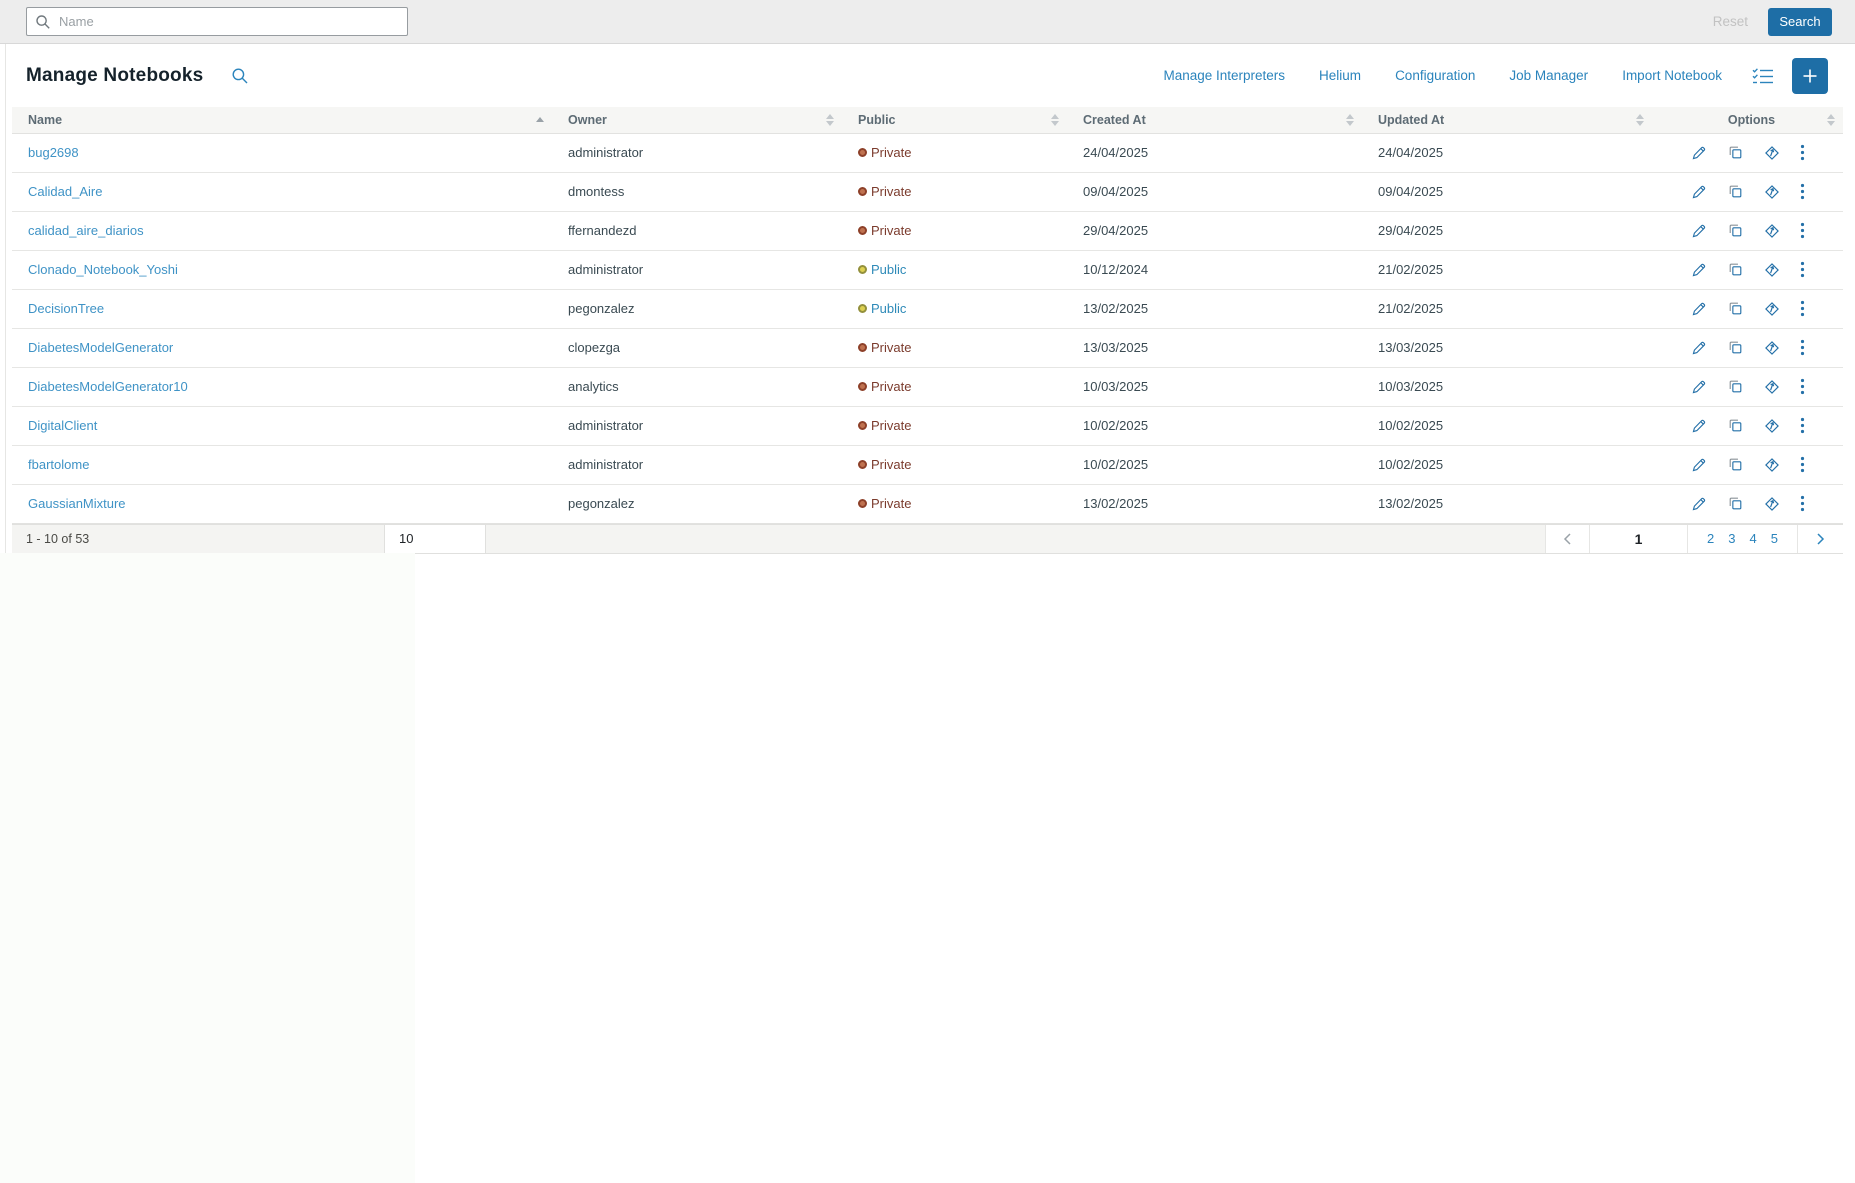 The image size is (1855, 1183). I want to click on page-link-5: 5, so click(1774, 538).